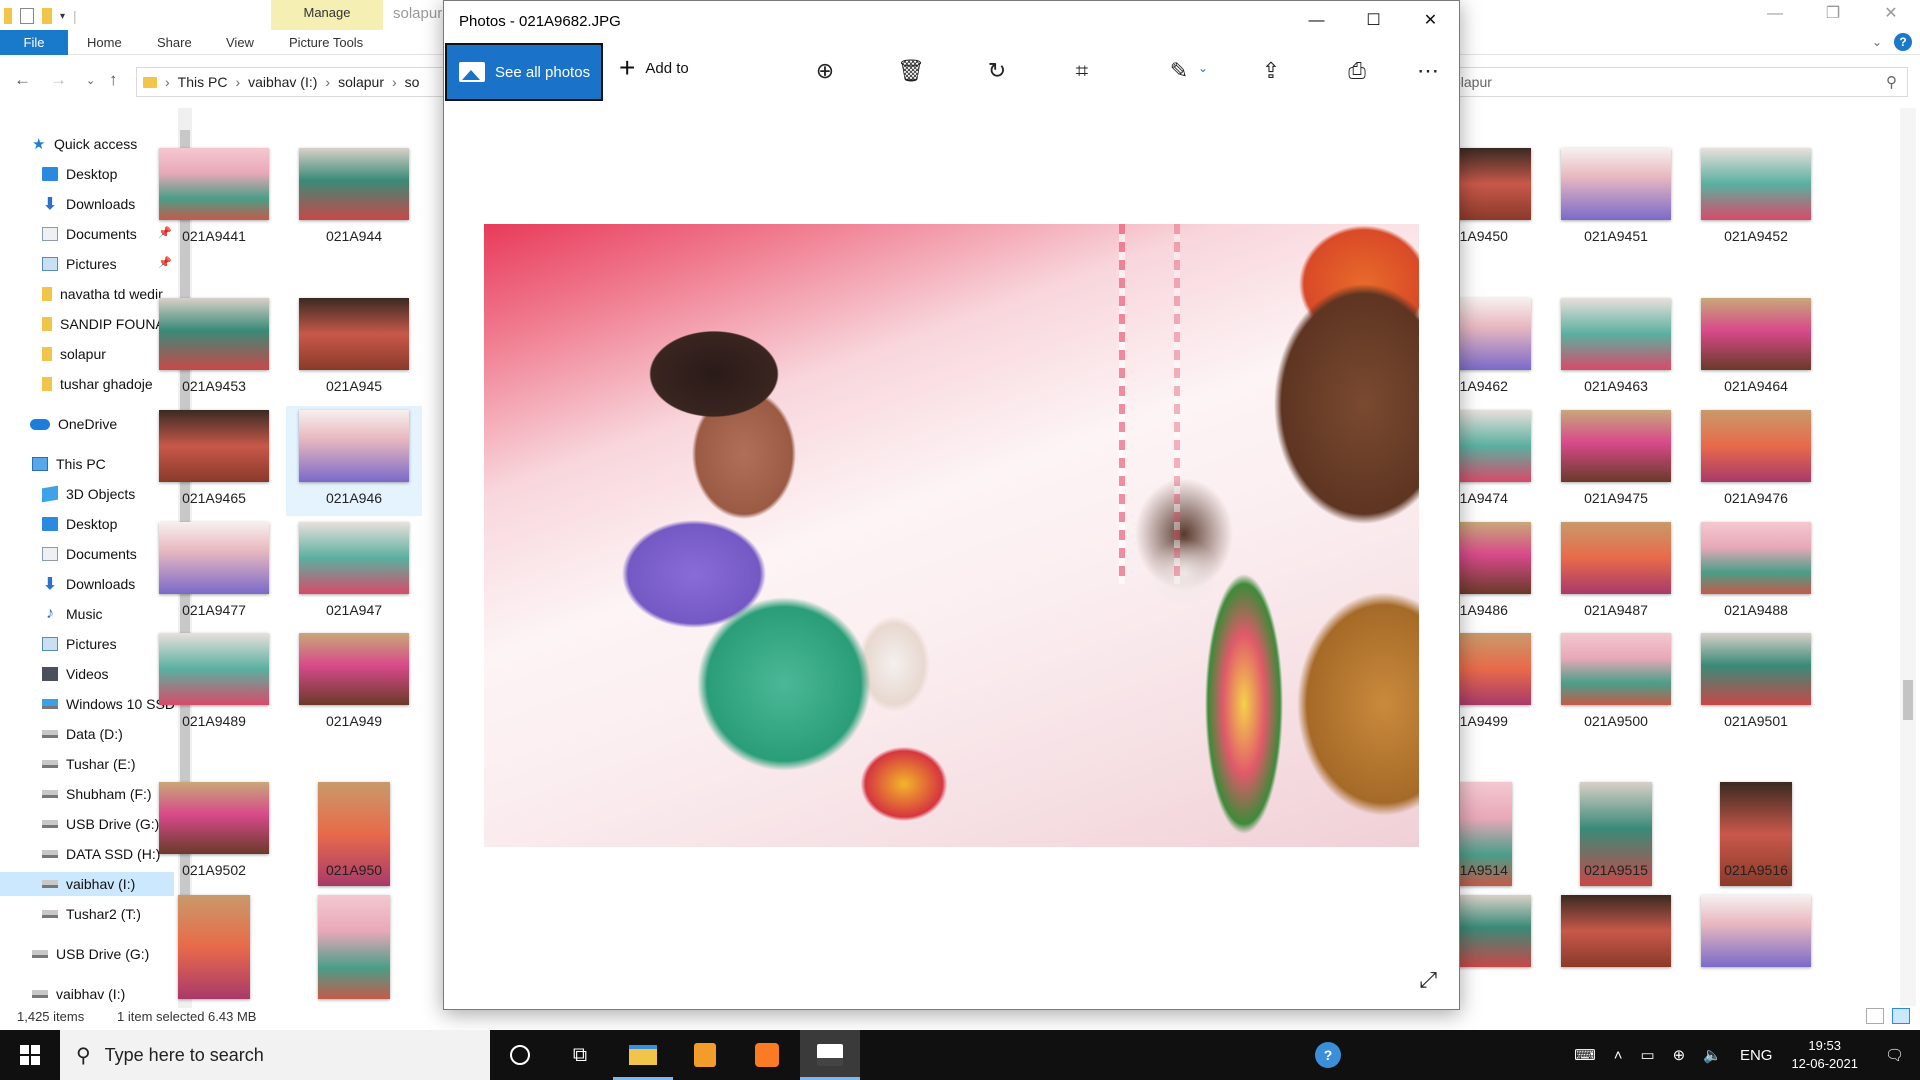 The height and width of the screenshot is (1080, 1920). I want to click on tab-picture-tools: Picture Tools, so click(326, 42).